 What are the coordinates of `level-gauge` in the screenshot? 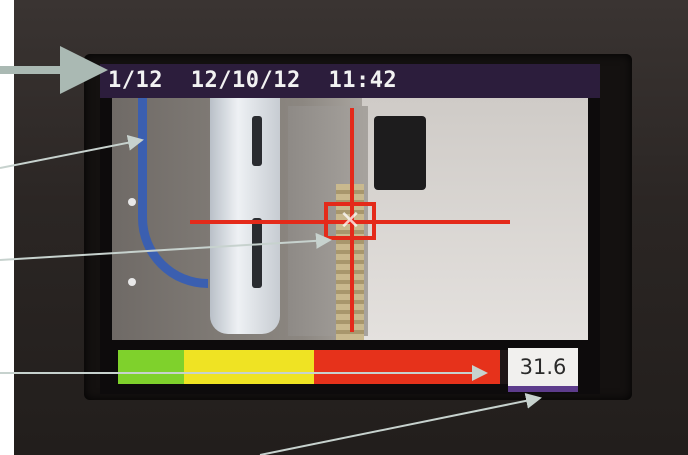 It's located at (314, 367).